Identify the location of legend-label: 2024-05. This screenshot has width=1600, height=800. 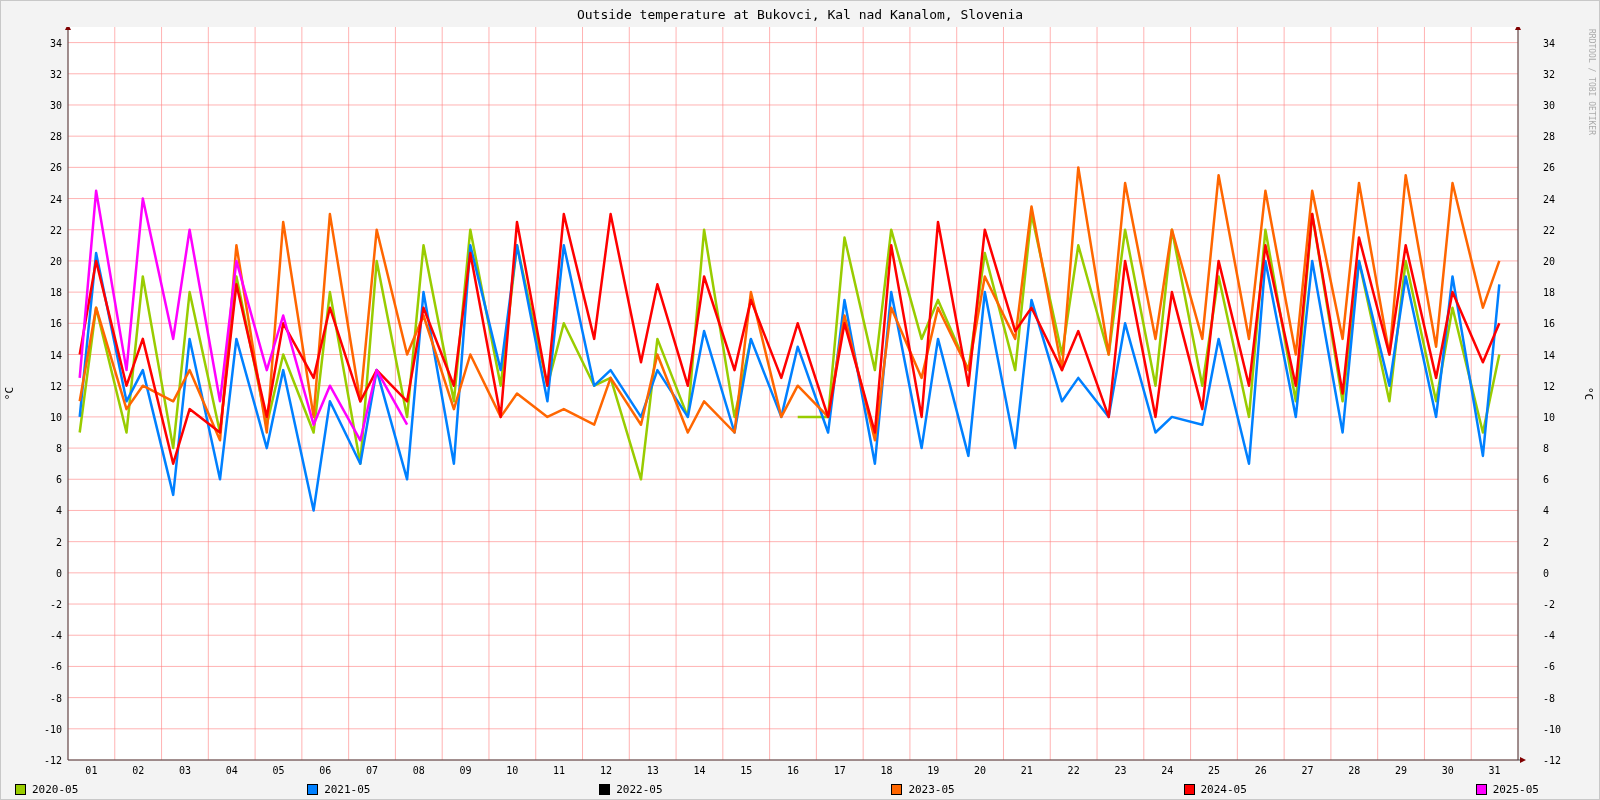
(1223, 789).